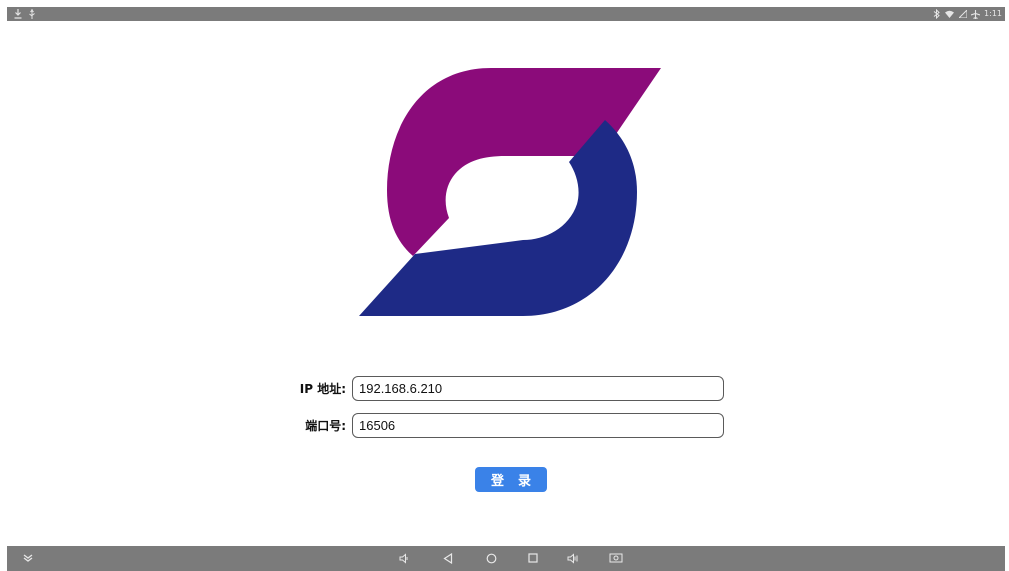 The image size is (1009, 571). I want to click on status-bar-right: 1:11, so click(967, 14).